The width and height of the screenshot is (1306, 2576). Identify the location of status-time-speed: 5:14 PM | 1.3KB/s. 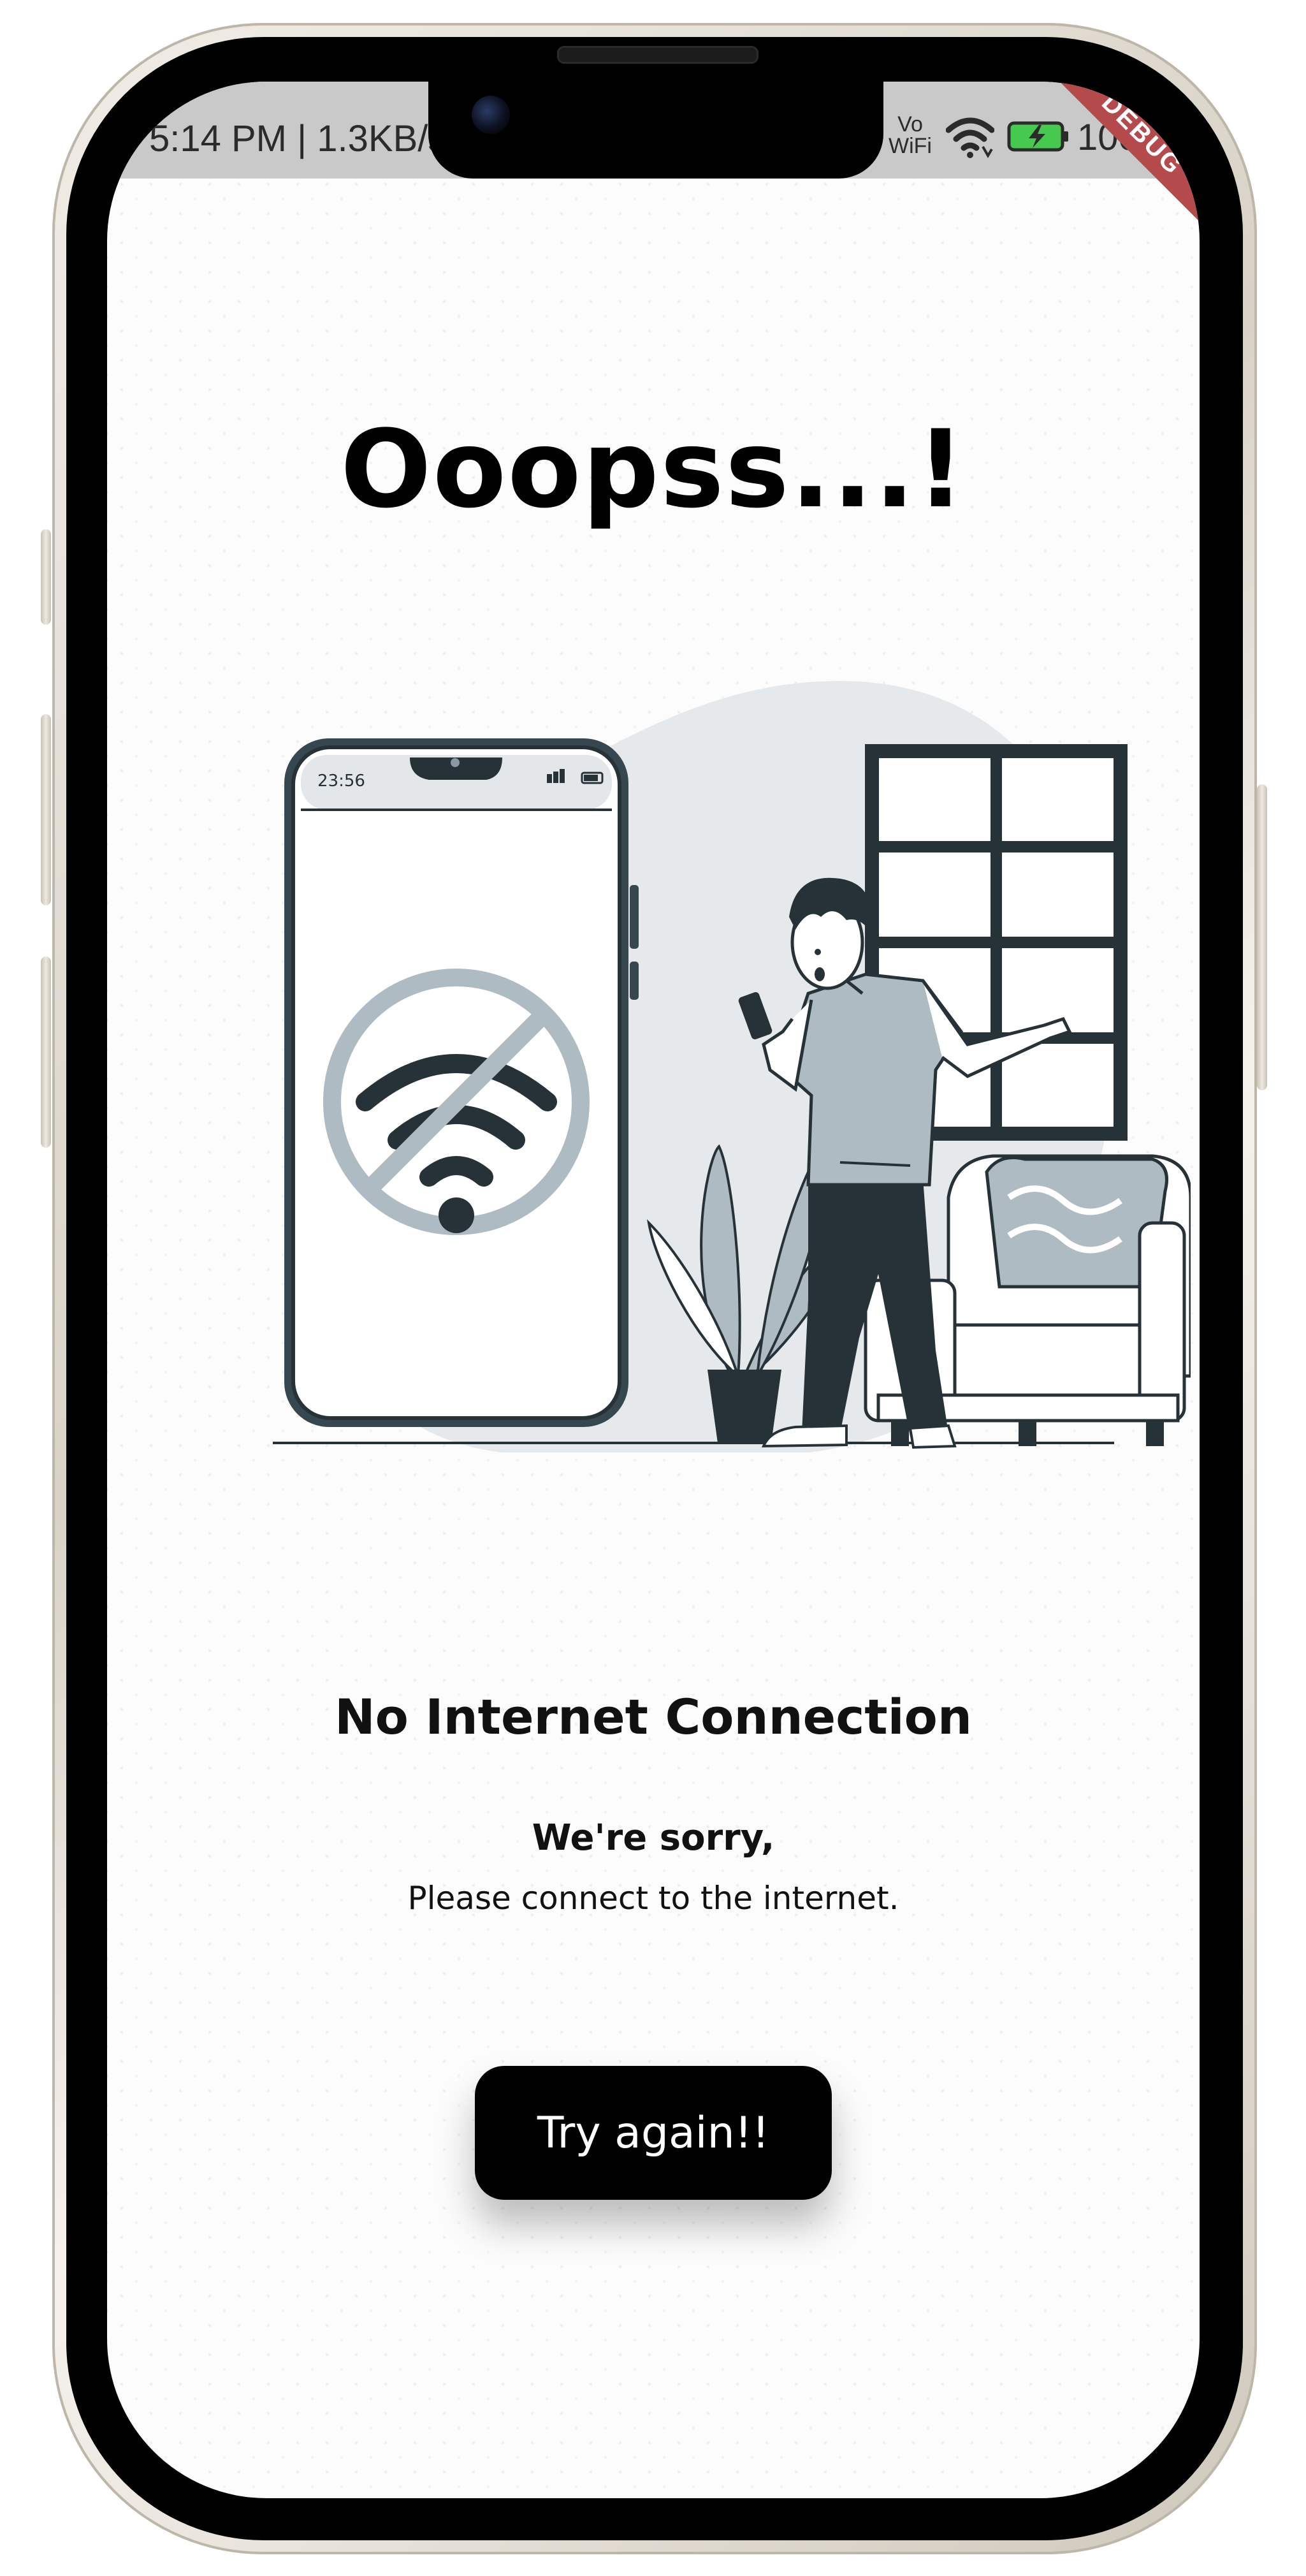
(298, 138).